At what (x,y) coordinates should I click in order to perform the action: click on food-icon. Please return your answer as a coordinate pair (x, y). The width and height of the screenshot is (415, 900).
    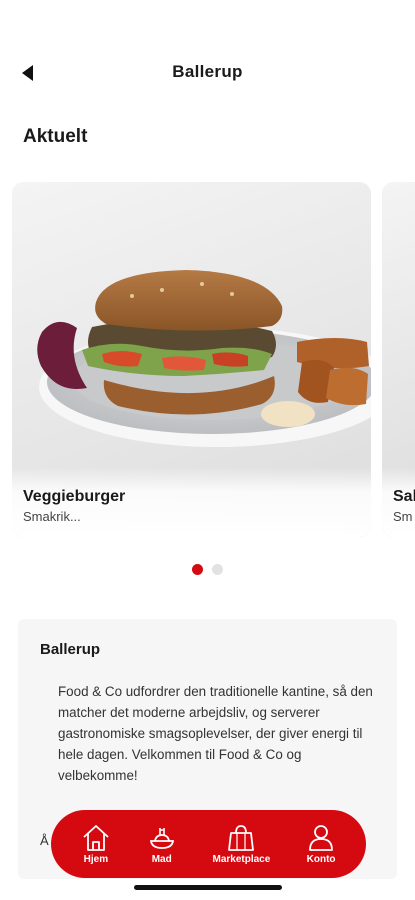
    Looking at the image, I should click on (161, 838).